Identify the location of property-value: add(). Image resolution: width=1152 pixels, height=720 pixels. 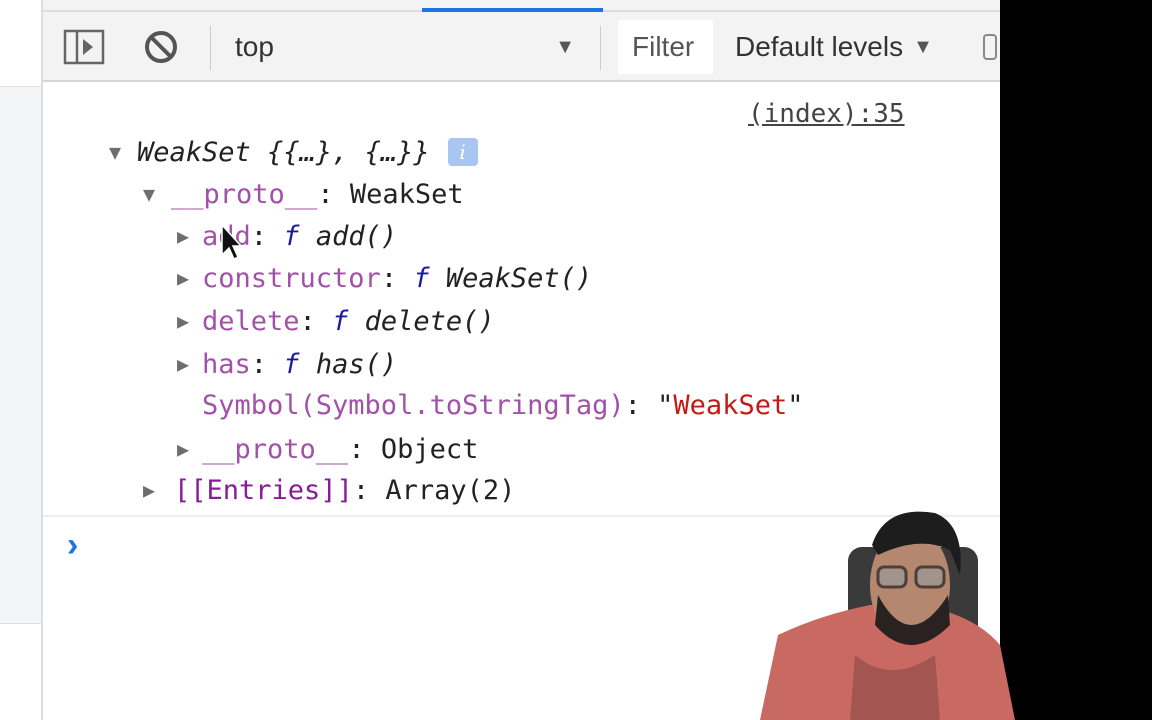
(356, 236).